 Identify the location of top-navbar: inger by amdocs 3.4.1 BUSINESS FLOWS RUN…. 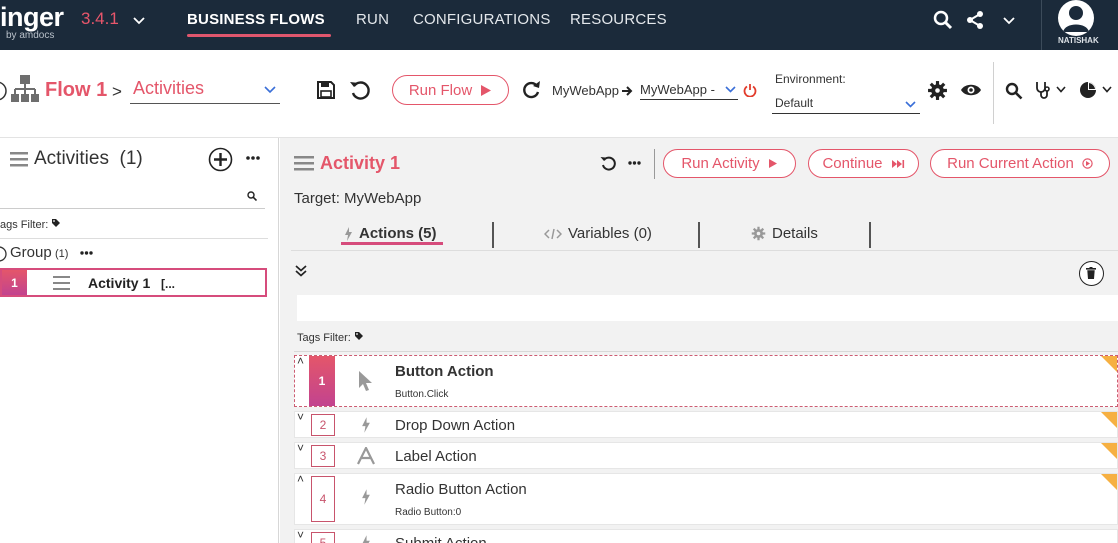
(559, 25).